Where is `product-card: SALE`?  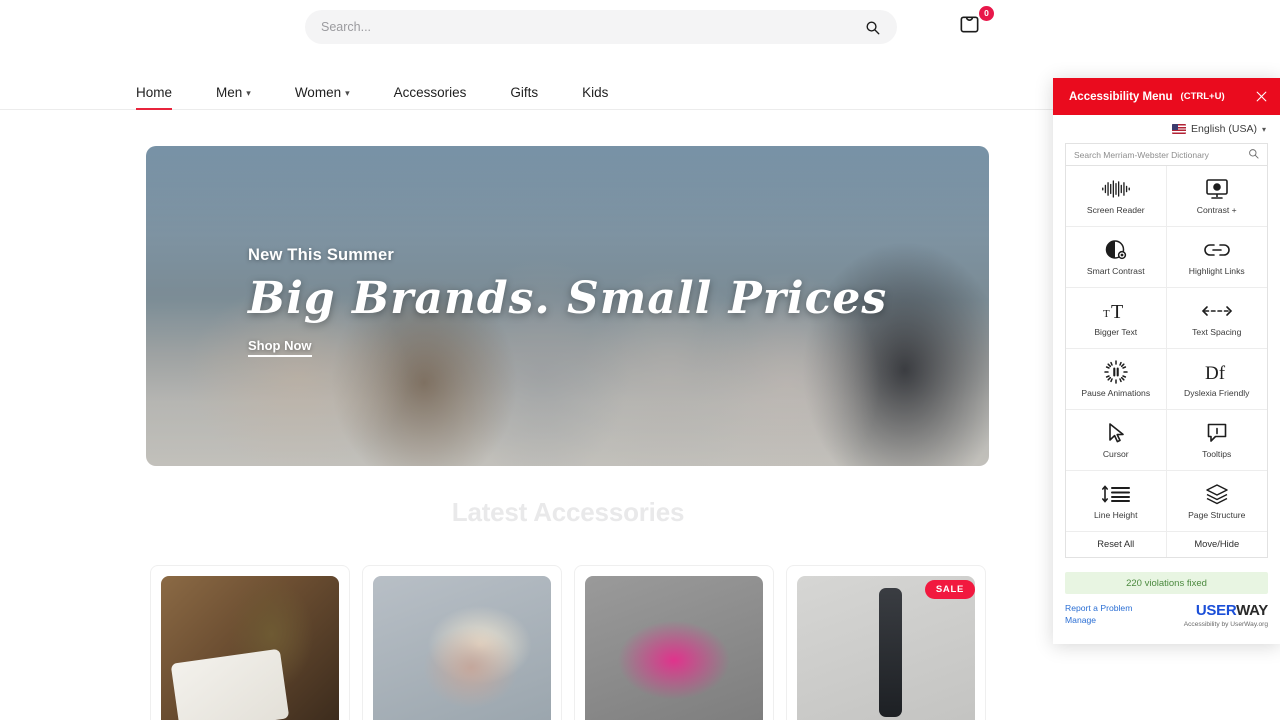 product-card: SALE is located at coordinates (886, 642).